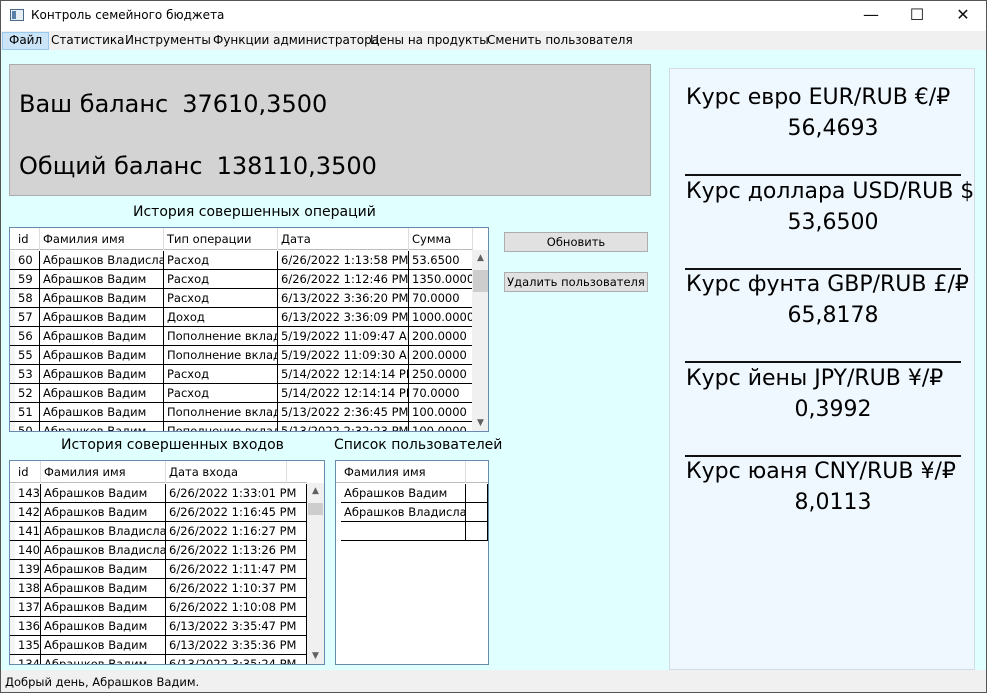 This screenshot has height=693, width=987. Describe the element at coordinates (441, 355) in the screenshot. I see `cell-amount: 200.0000` at that location.